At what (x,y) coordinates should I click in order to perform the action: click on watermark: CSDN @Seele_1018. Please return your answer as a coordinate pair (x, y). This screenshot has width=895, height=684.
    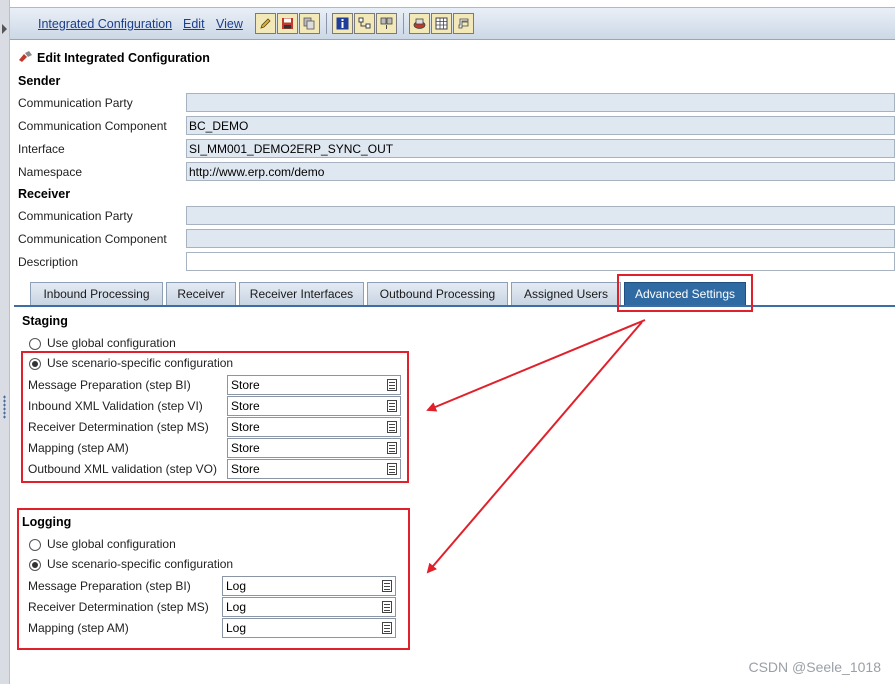
    Looking at the image, I should click on (814, 667).